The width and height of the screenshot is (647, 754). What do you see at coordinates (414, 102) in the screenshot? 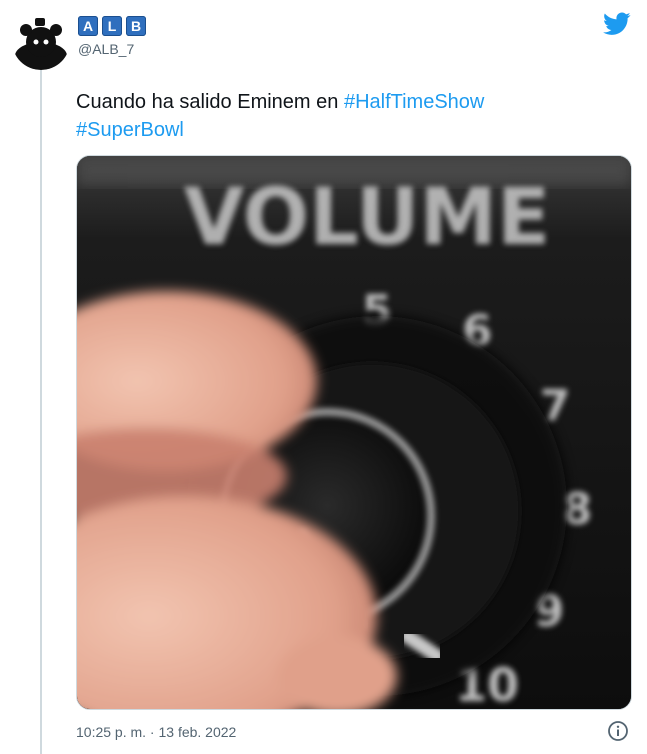
I see `hashtag-link: #HalfTimeShow` at bounding box center [414, 102].